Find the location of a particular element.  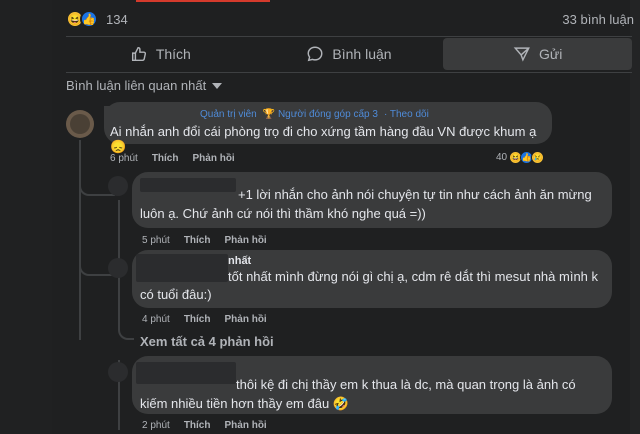

reply-time: 5 phút is located at coordinates (156, 240).